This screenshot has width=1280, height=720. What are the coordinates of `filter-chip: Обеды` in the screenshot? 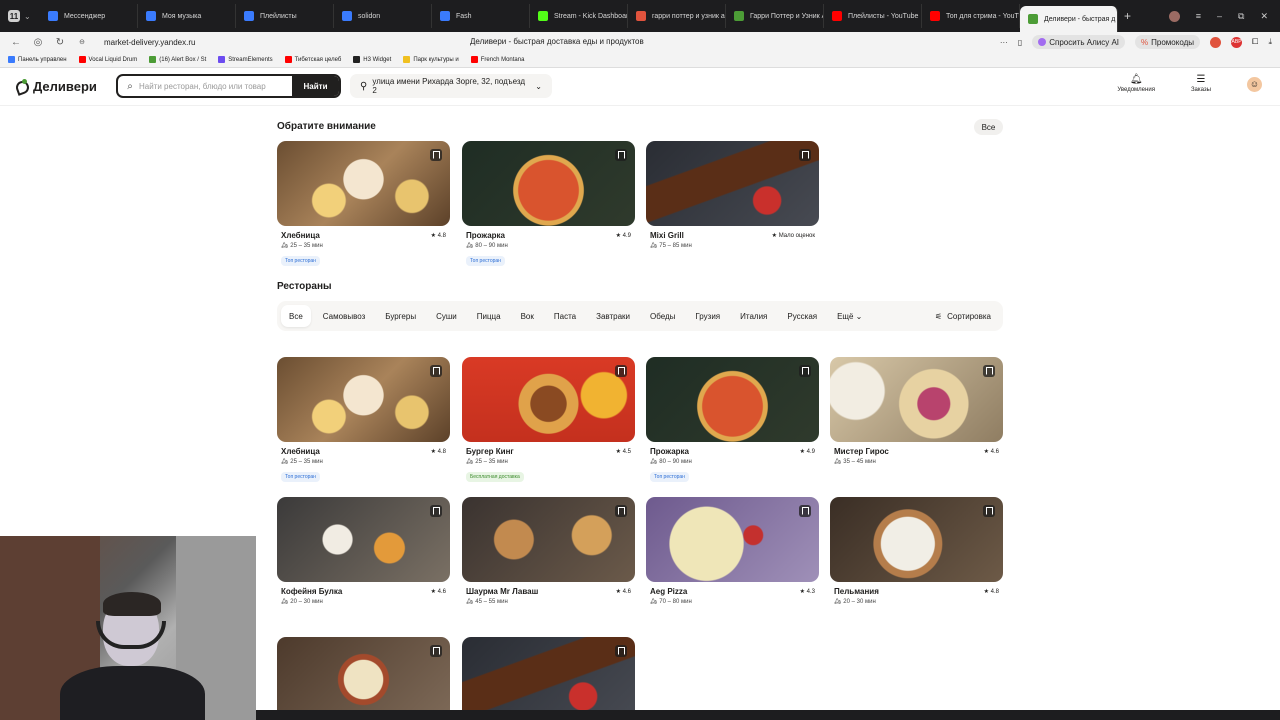 It's located at (662, 316).